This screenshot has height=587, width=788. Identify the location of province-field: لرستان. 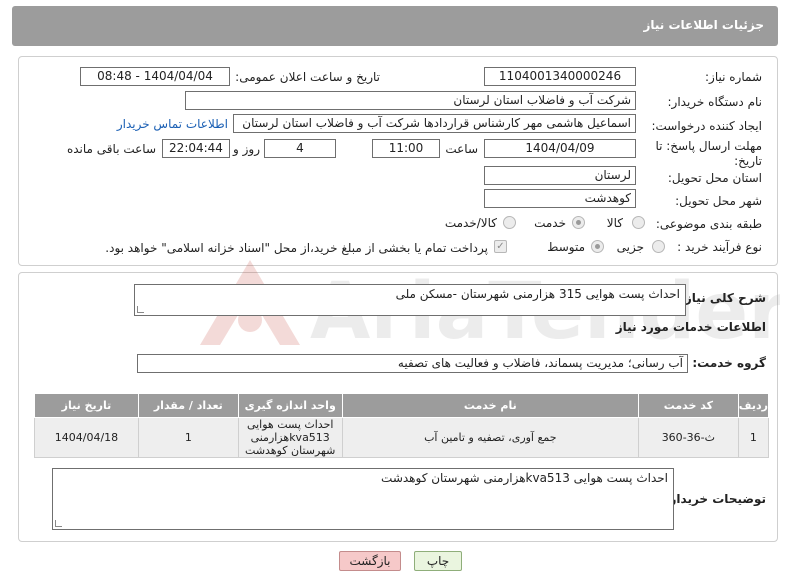
(560, 175).